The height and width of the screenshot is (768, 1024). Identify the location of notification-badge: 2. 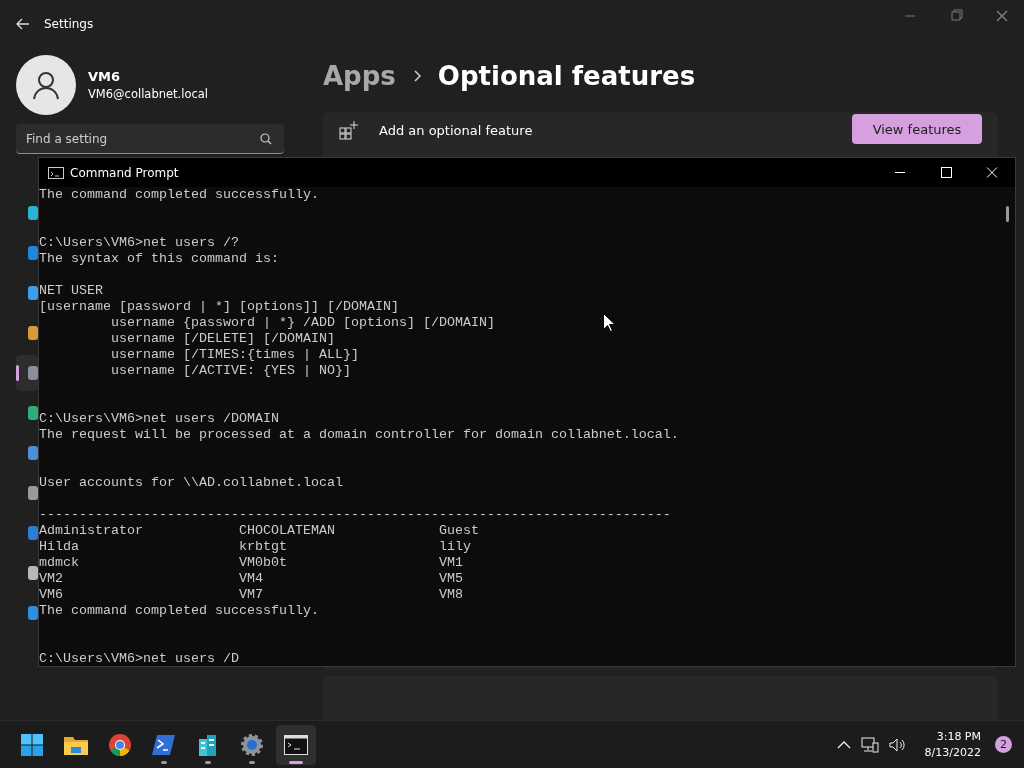
(1003, 744).